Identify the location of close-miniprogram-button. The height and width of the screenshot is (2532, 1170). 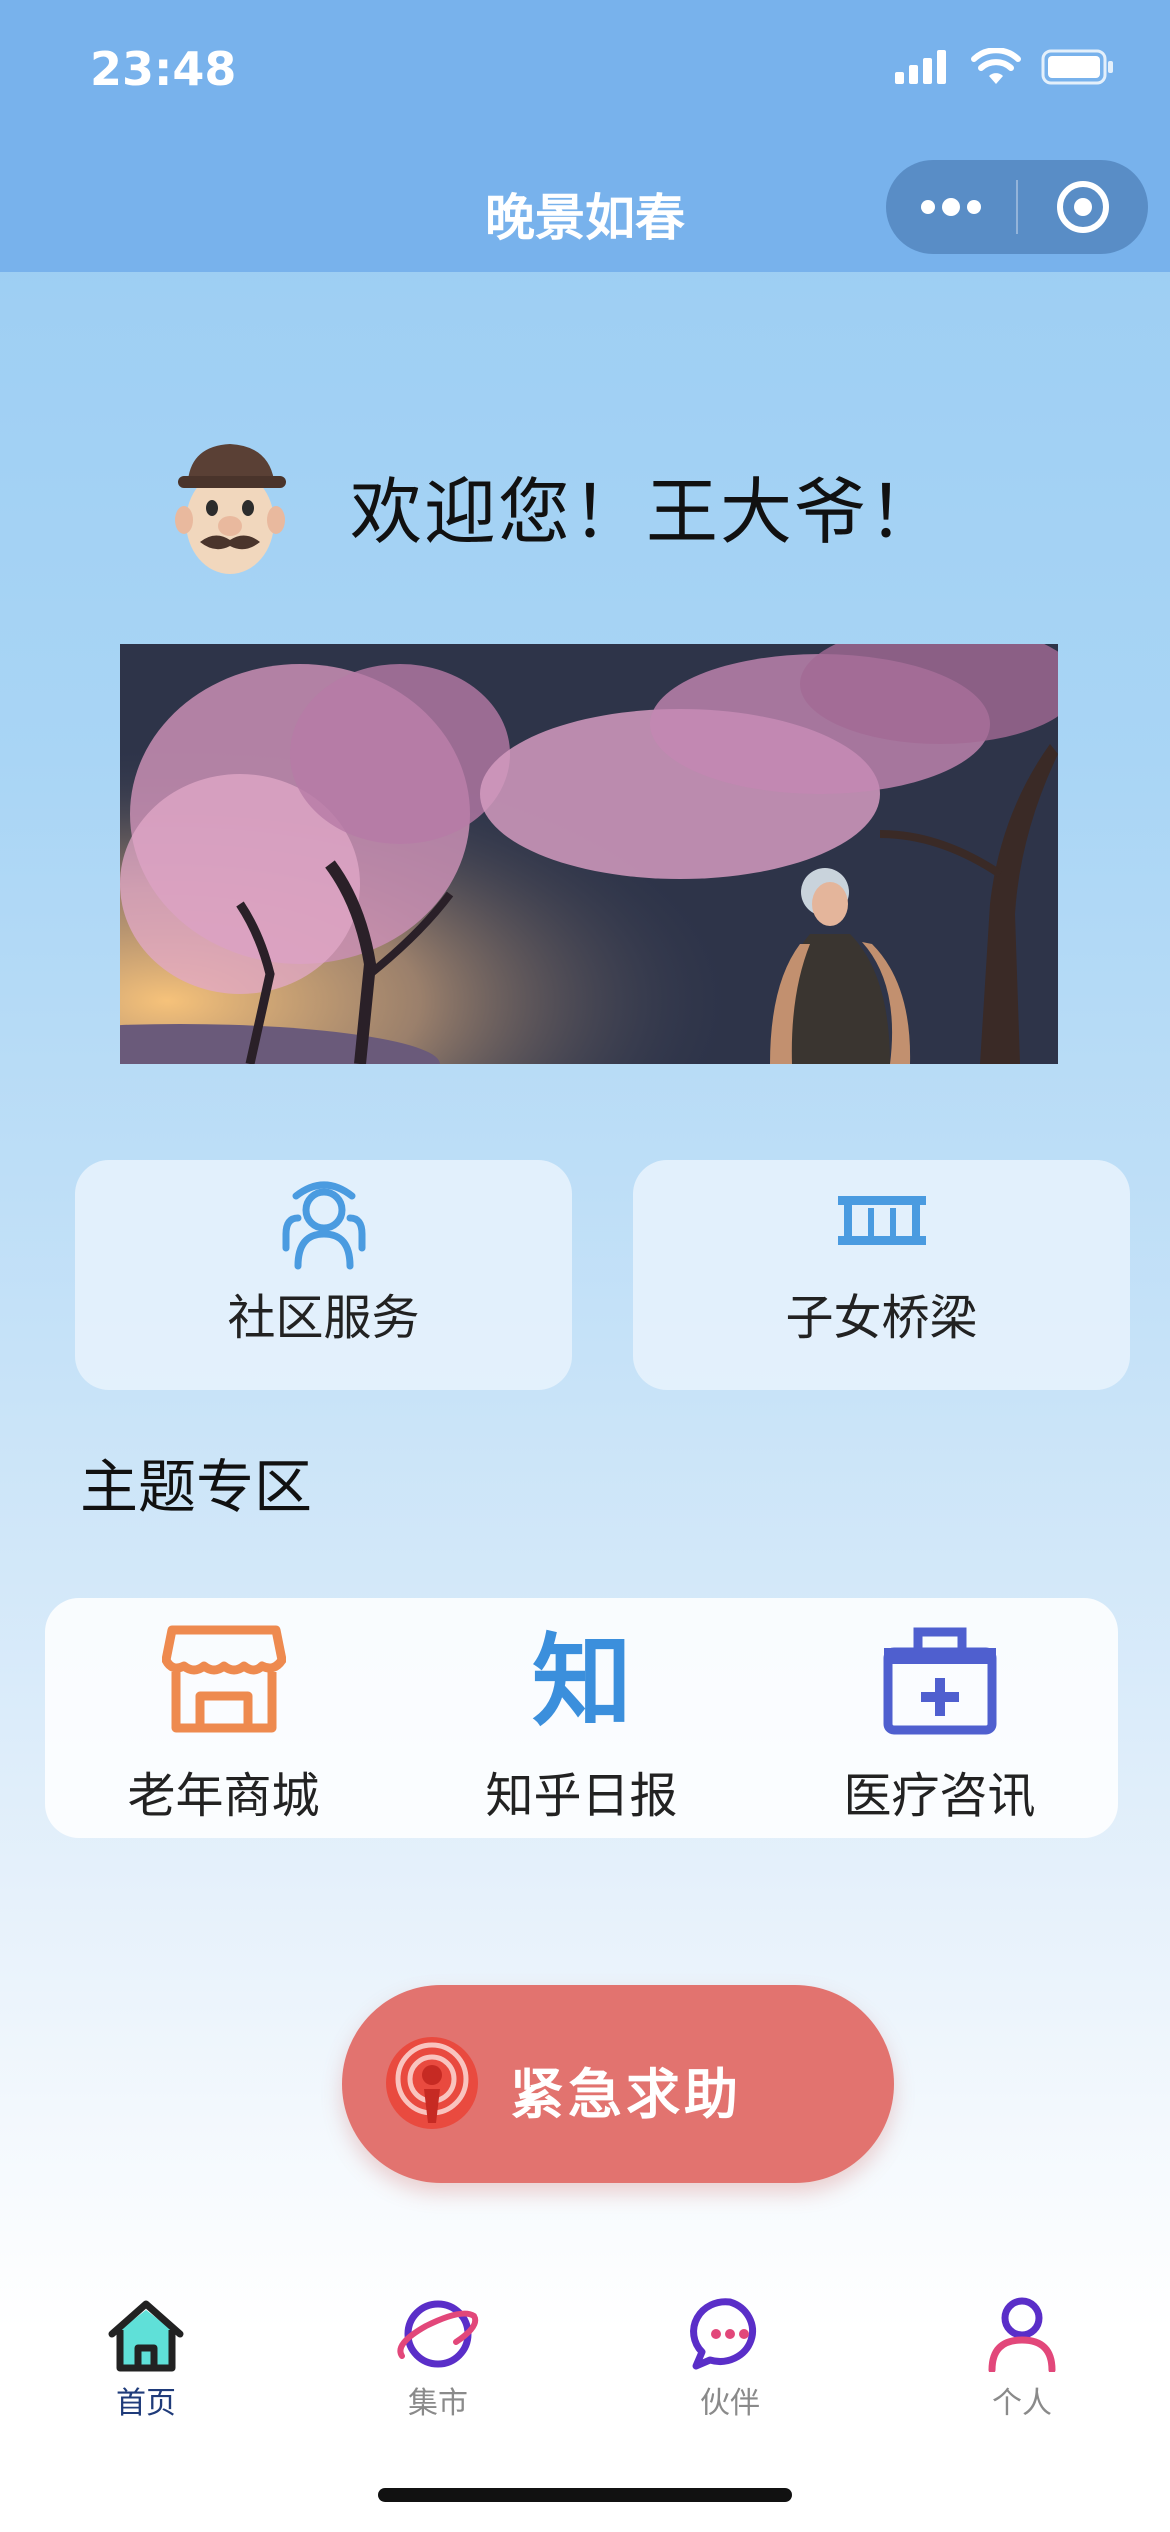
(1083, 207).